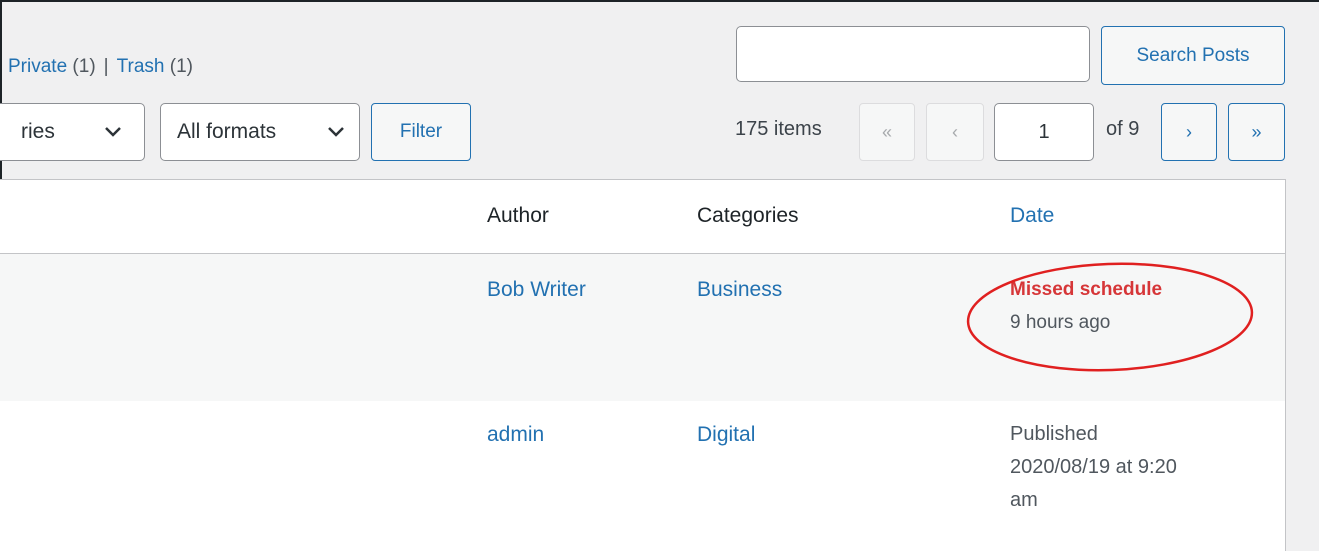 The height and width of the screenshot is (551, 1319). I want to click on private-count: (1), so click(84, 66).